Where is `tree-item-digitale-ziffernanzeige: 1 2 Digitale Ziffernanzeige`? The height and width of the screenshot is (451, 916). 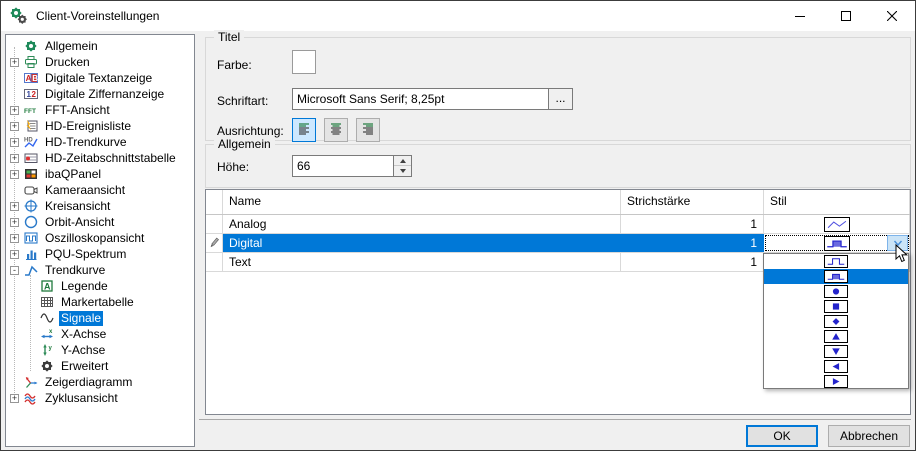 tree-item-digitale-ziffernanzeige: 1 2 Digitale Ziffernanzeige is located at coordinates (100, 94).